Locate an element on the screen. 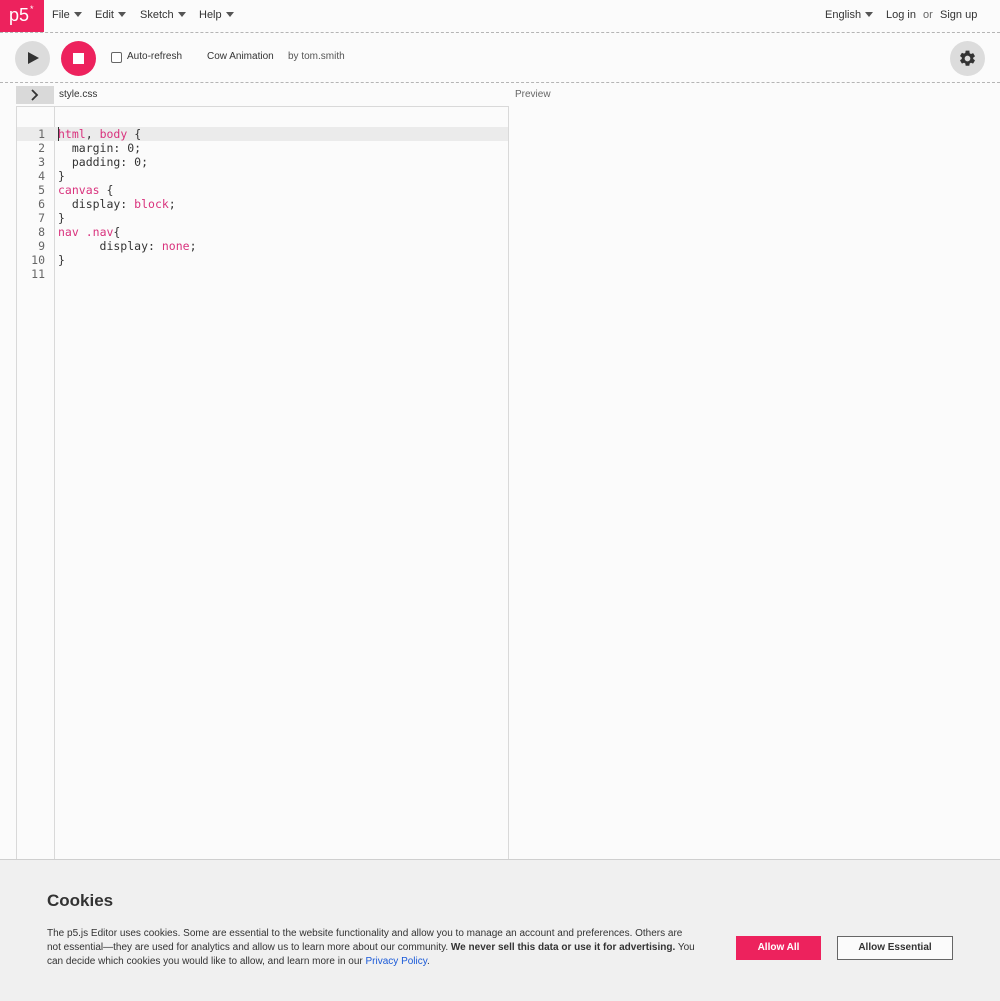  gear-icon is located at coordinates (967, 58).